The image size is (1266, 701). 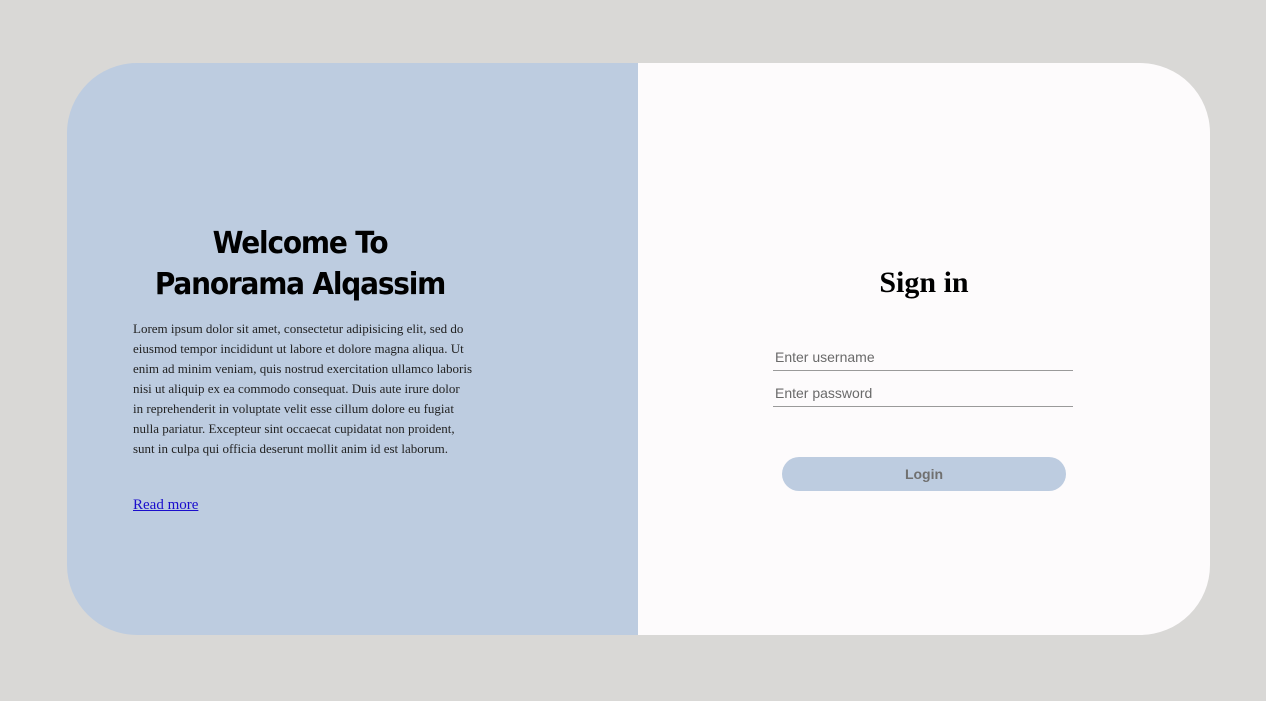 What do you see at coordinates (300, 264) in the screenshot?
I see `welcome-title: Welcome To Panorama Alqassim` at bounding box center [300, 264].